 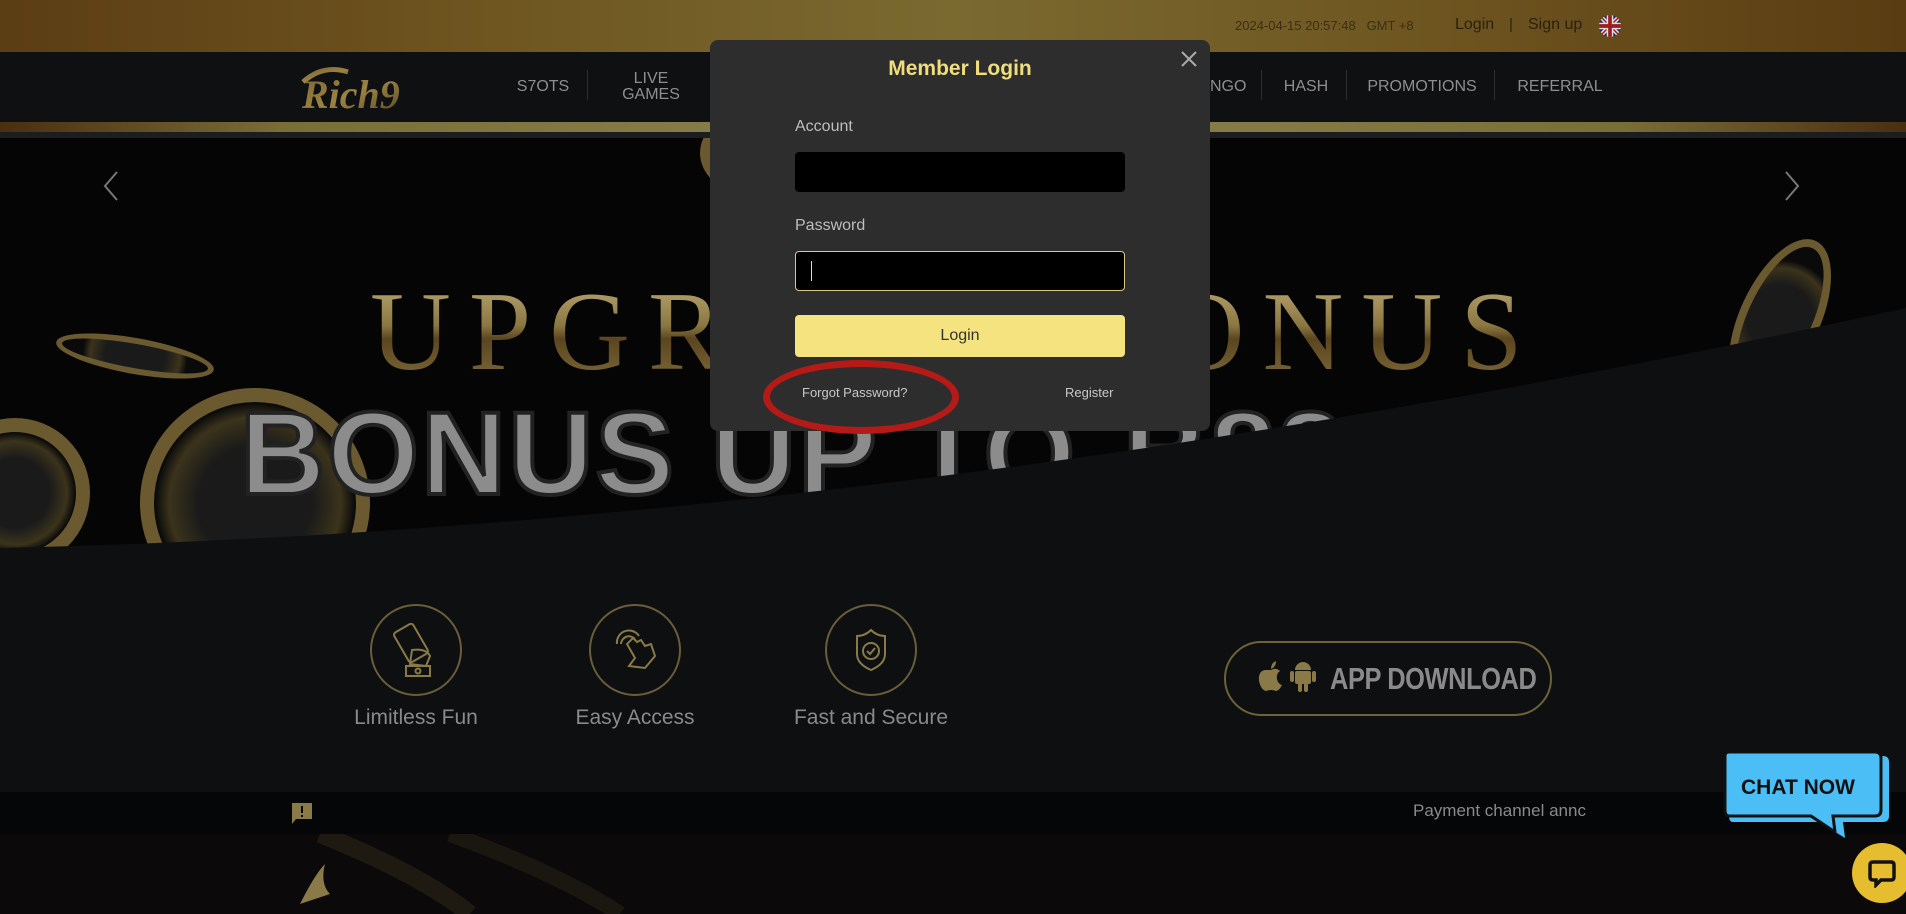 I want to click on nav-item-bingo: NGO, so click(x=1228, y=87).